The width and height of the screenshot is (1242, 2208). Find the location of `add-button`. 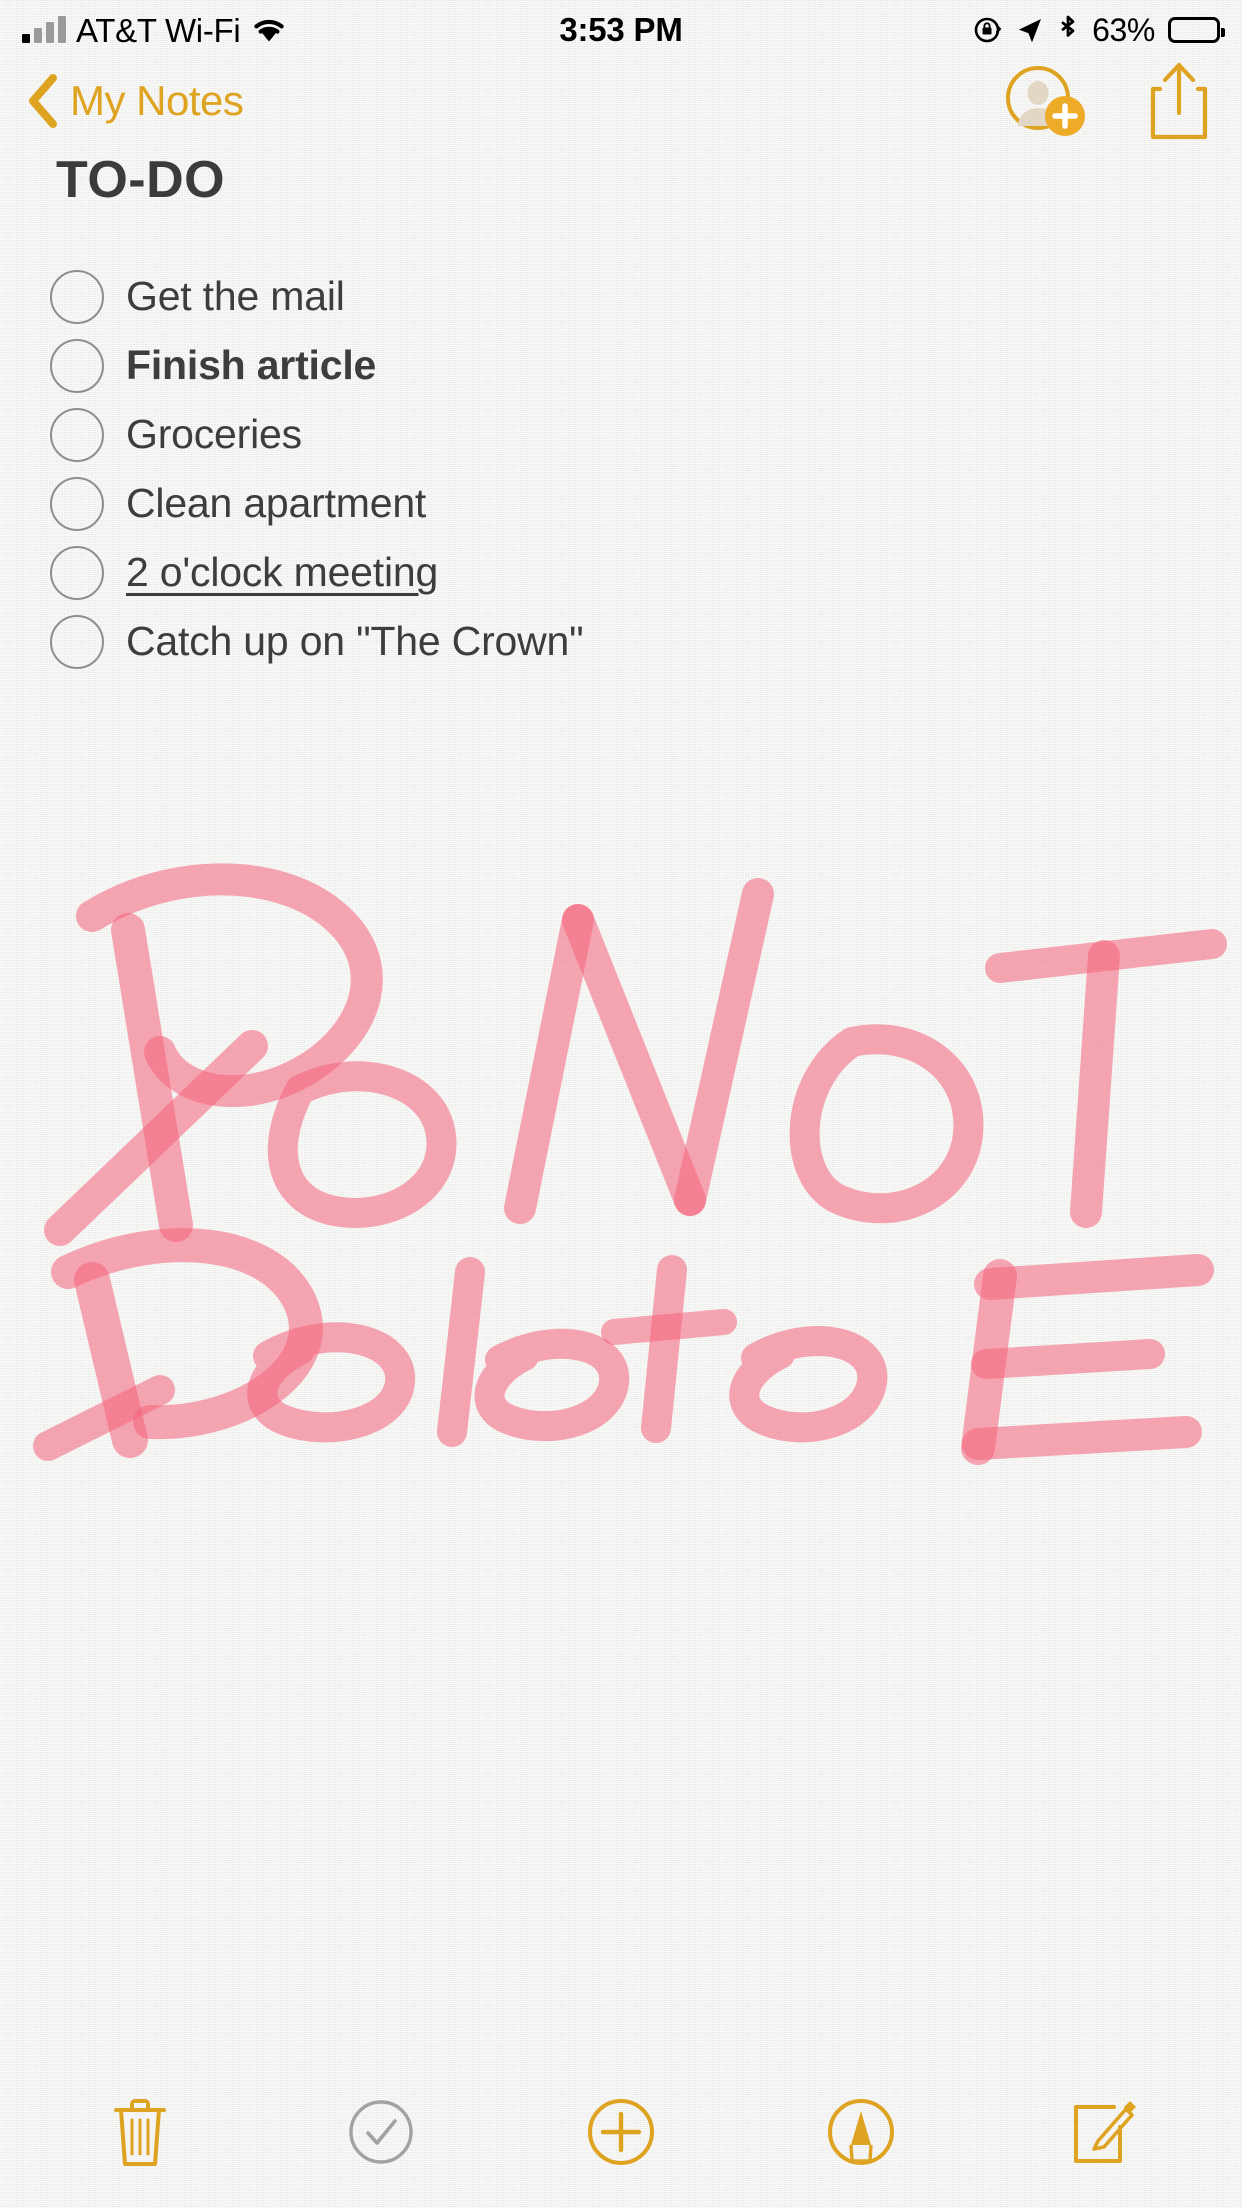

add-button is located at coordinates (621, 2132).